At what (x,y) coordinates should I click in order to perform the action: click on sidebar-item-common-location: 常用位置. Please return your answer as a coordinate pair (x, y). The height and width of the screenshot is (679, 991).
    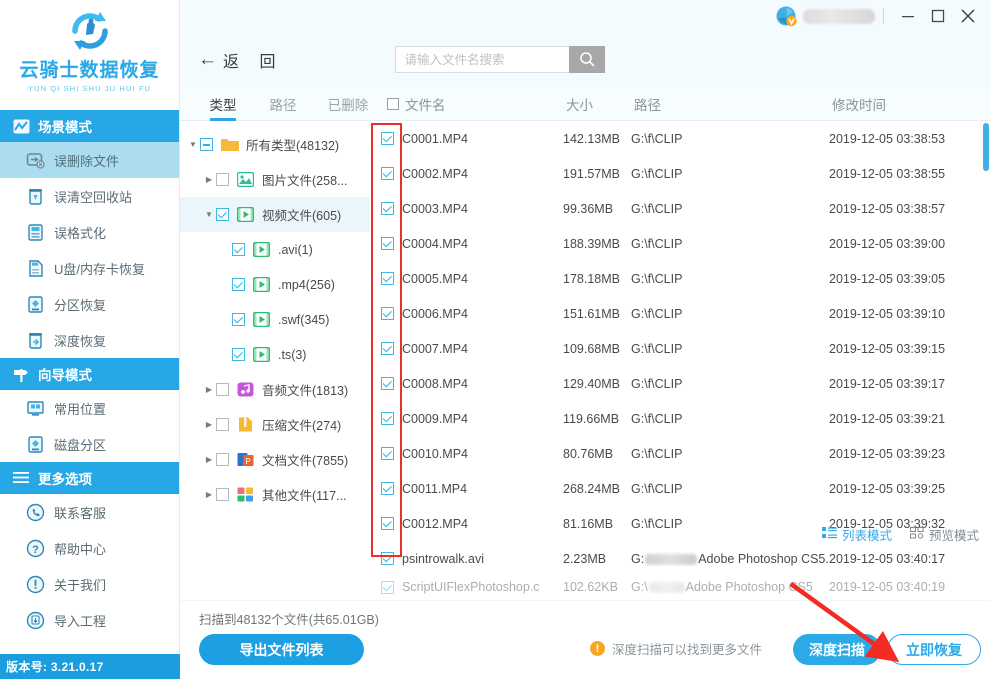
    Looking at the image, I should click on (89, 408).